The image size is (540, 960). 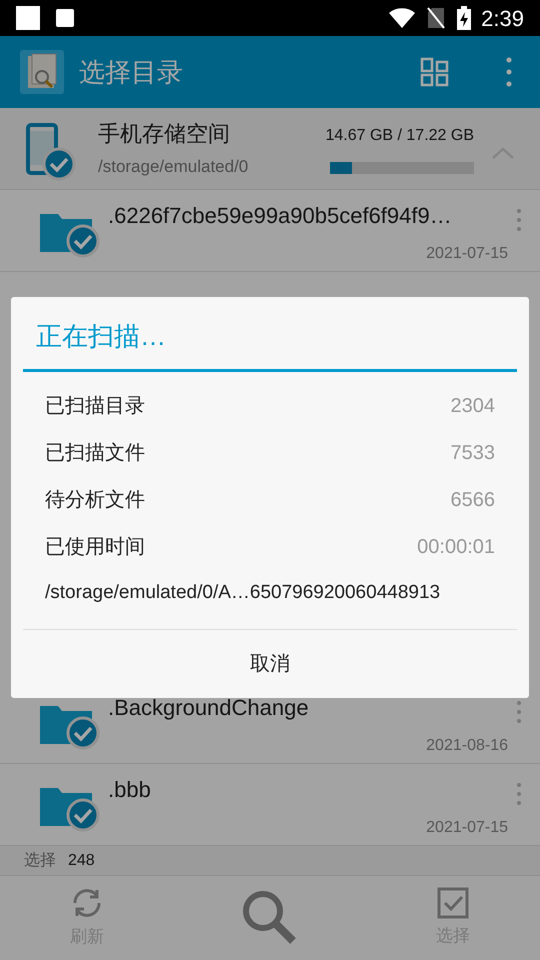 I want to click on storage-name: 手机存储空间, so click(x=164, y=134).